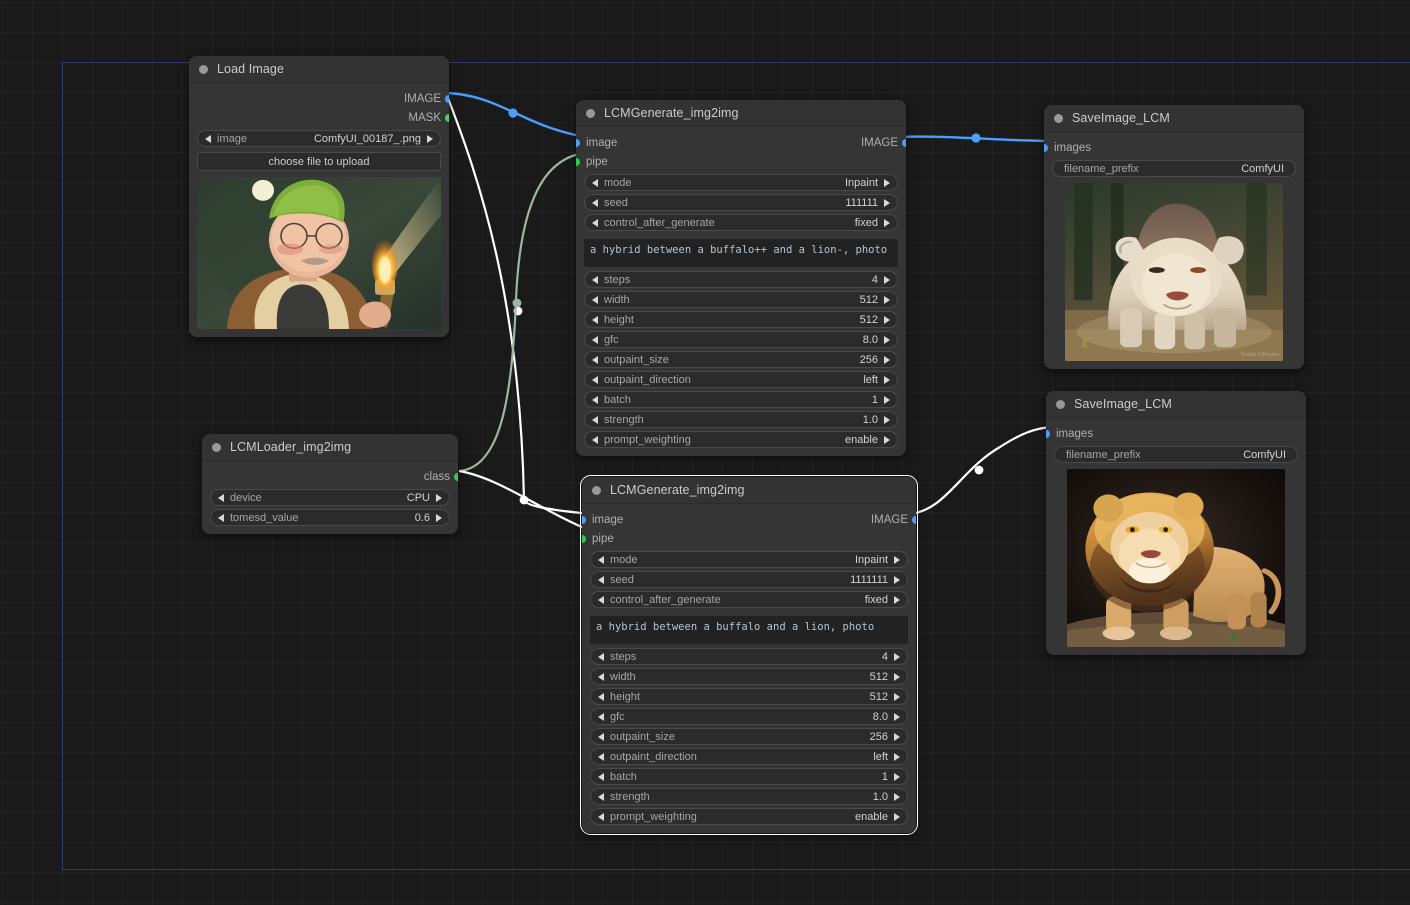  Describe the element at coordinates (749, 816) in the screenshot. I see `widget-prompt-weighting: prompt_weighting enable` at that location.